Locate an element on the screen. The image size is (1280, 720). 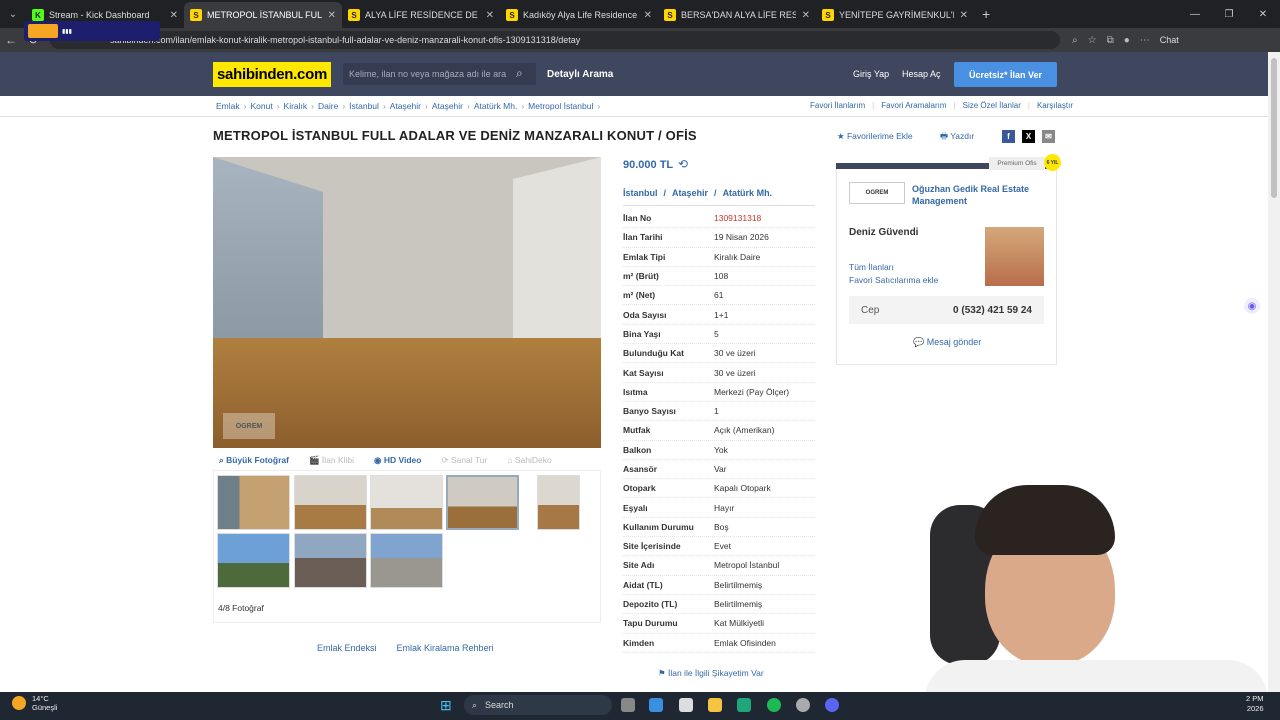
browser-tab: S BERSA'DAN ALYA LİFE RESİDENCE ✕ is located at coordinates (737, 15).